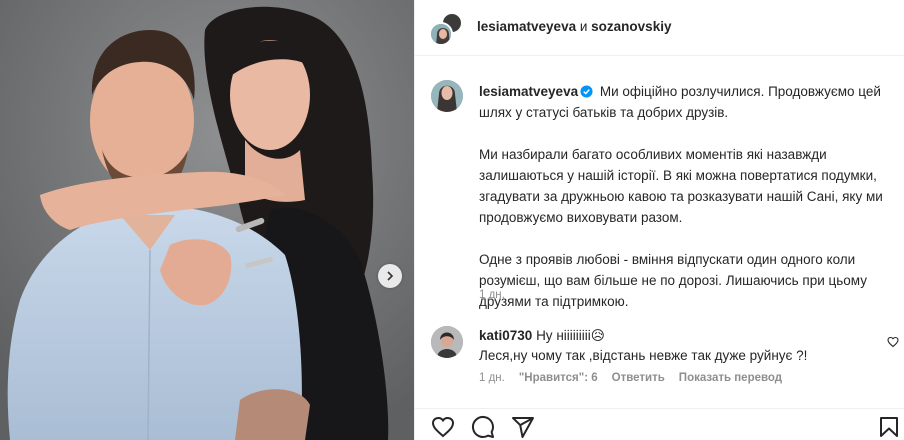 This screenshot has height=440, width=904. I want to click on avatar-lesiamatveyeva, so click(441, 34).